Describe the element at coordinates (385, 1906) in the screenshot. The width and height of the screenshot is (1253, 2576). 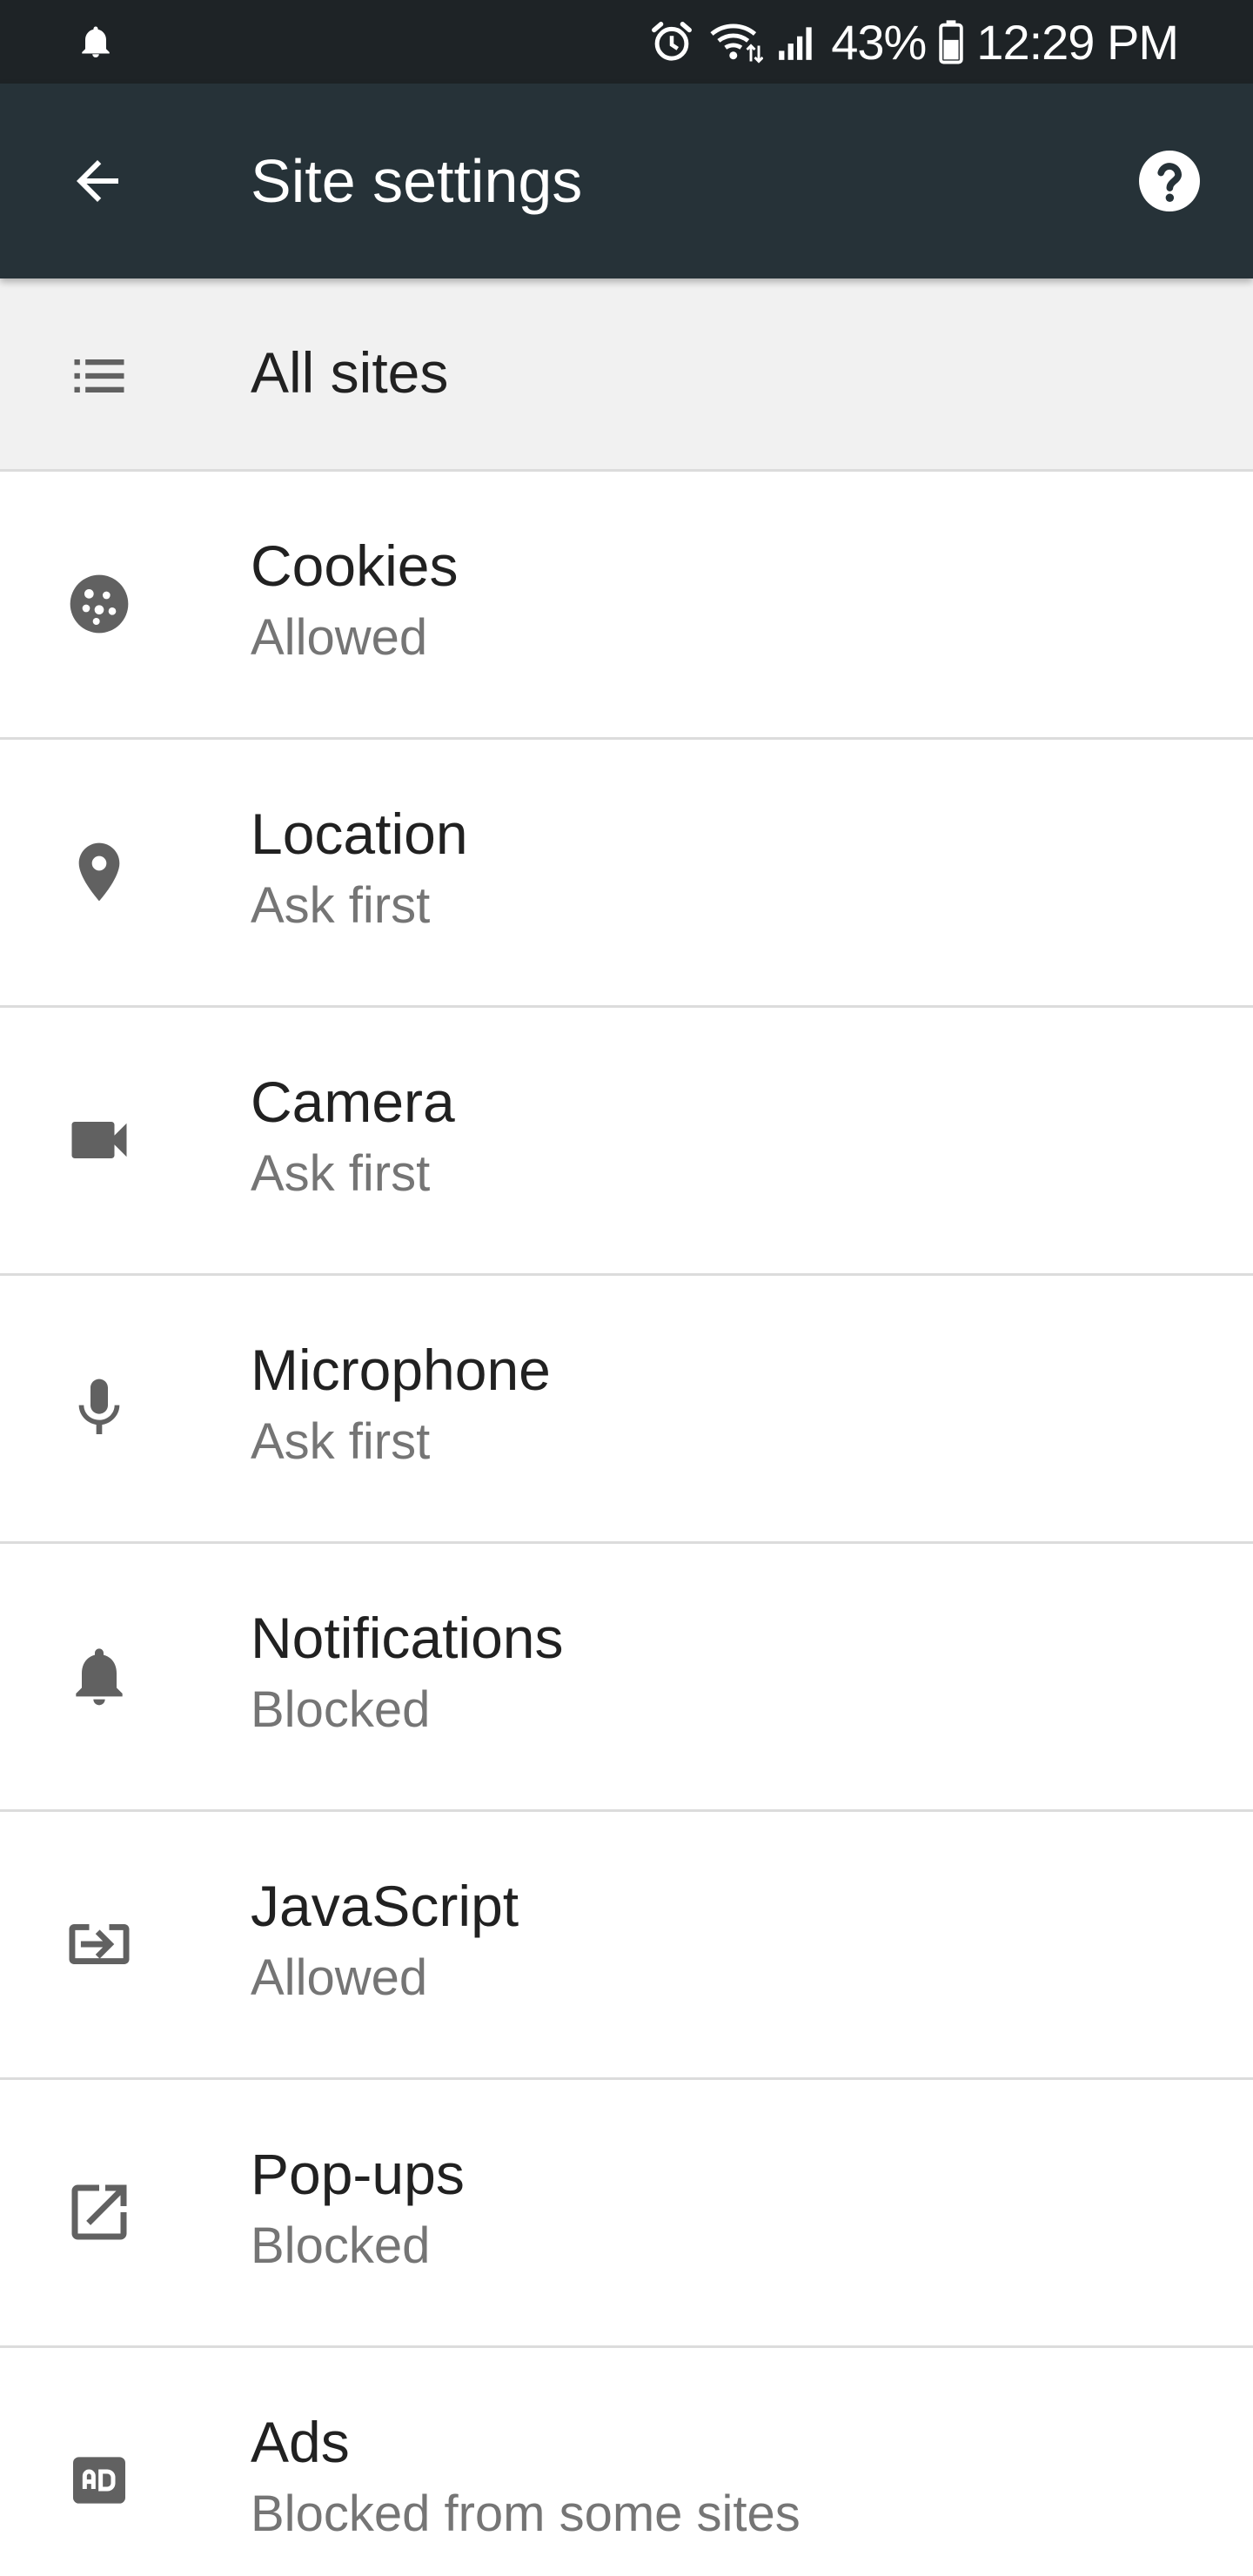
I see `setting-title: JavaScript` at that location.